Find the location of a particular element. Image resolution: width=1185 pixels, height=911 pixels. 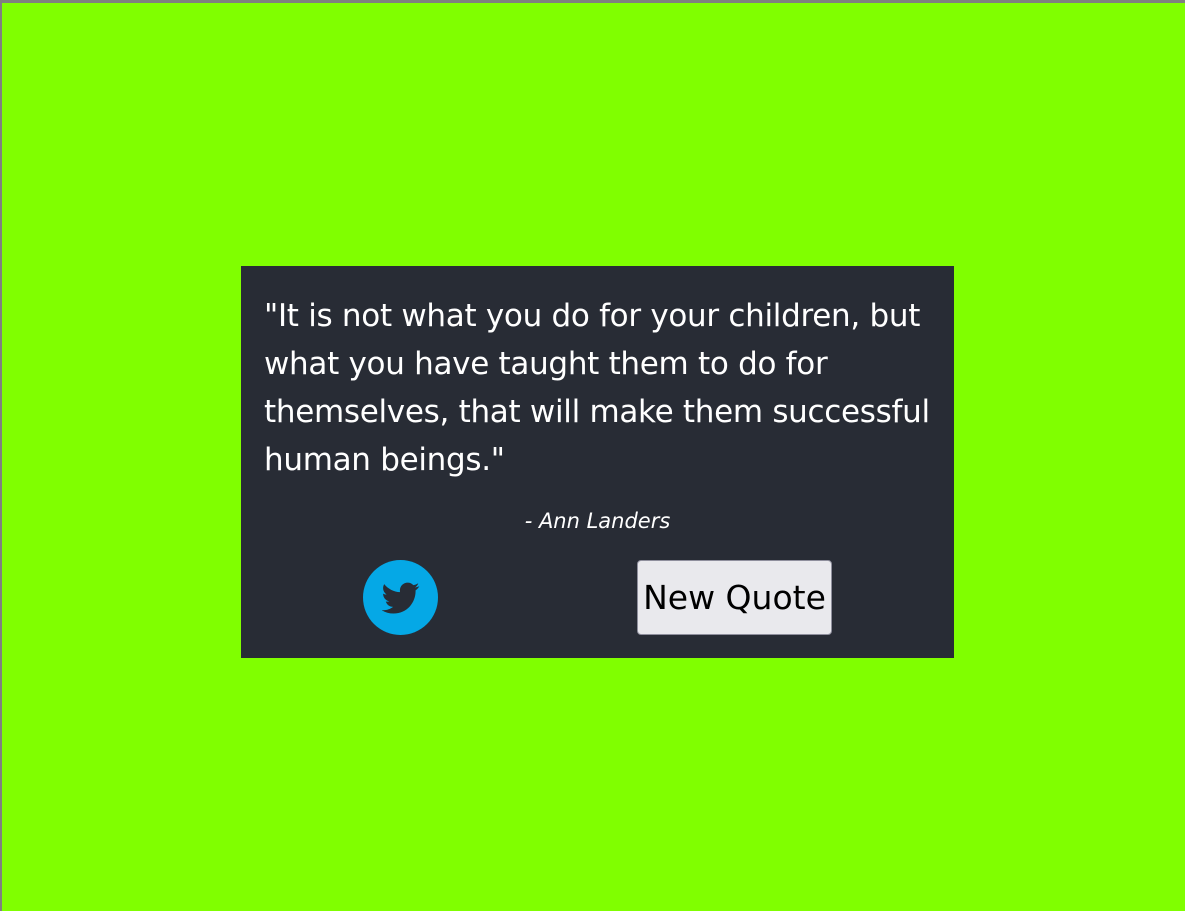

tweet-quote-button is located at coordinates (400, 597).